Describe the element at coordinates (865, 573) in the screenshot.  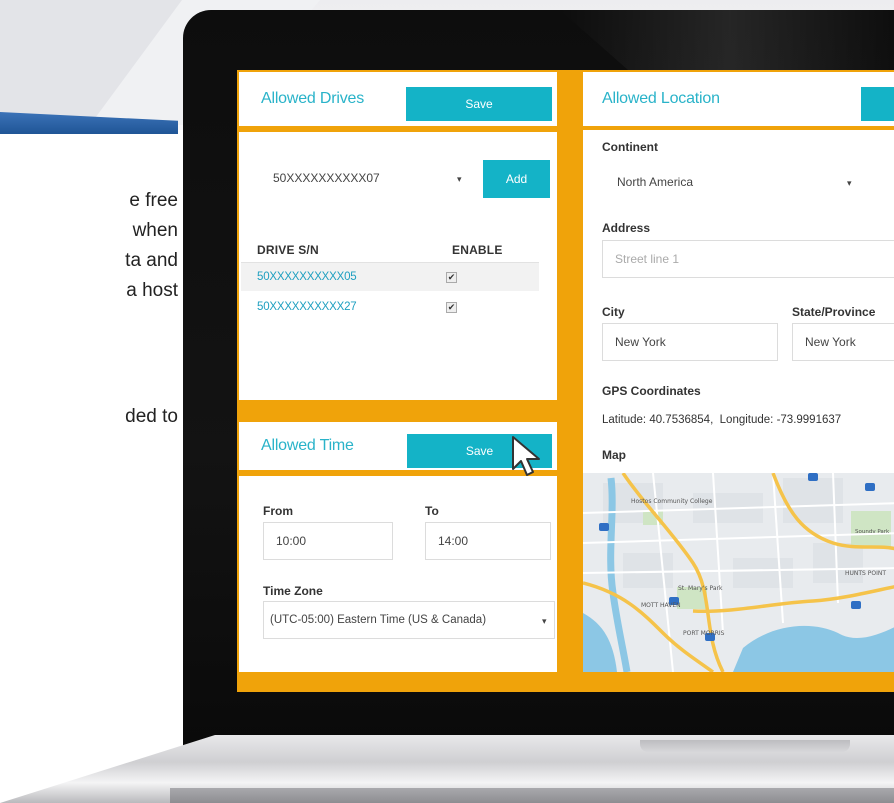
I see `map-place-hunts: HUNTS POINT` at that location.